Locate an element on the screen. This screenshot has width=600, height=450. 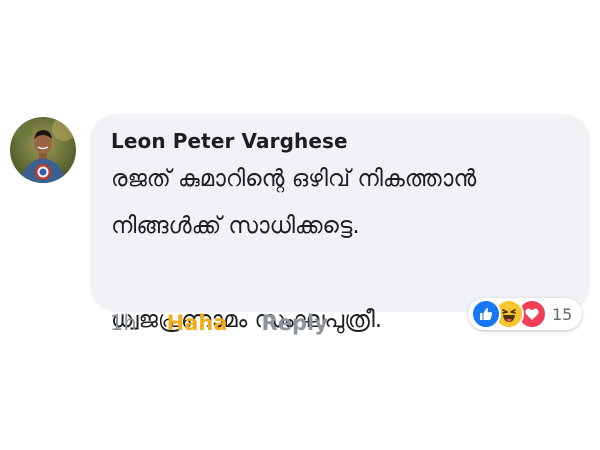
comment-timestamp: 1h is located at coordinates (123, 323).